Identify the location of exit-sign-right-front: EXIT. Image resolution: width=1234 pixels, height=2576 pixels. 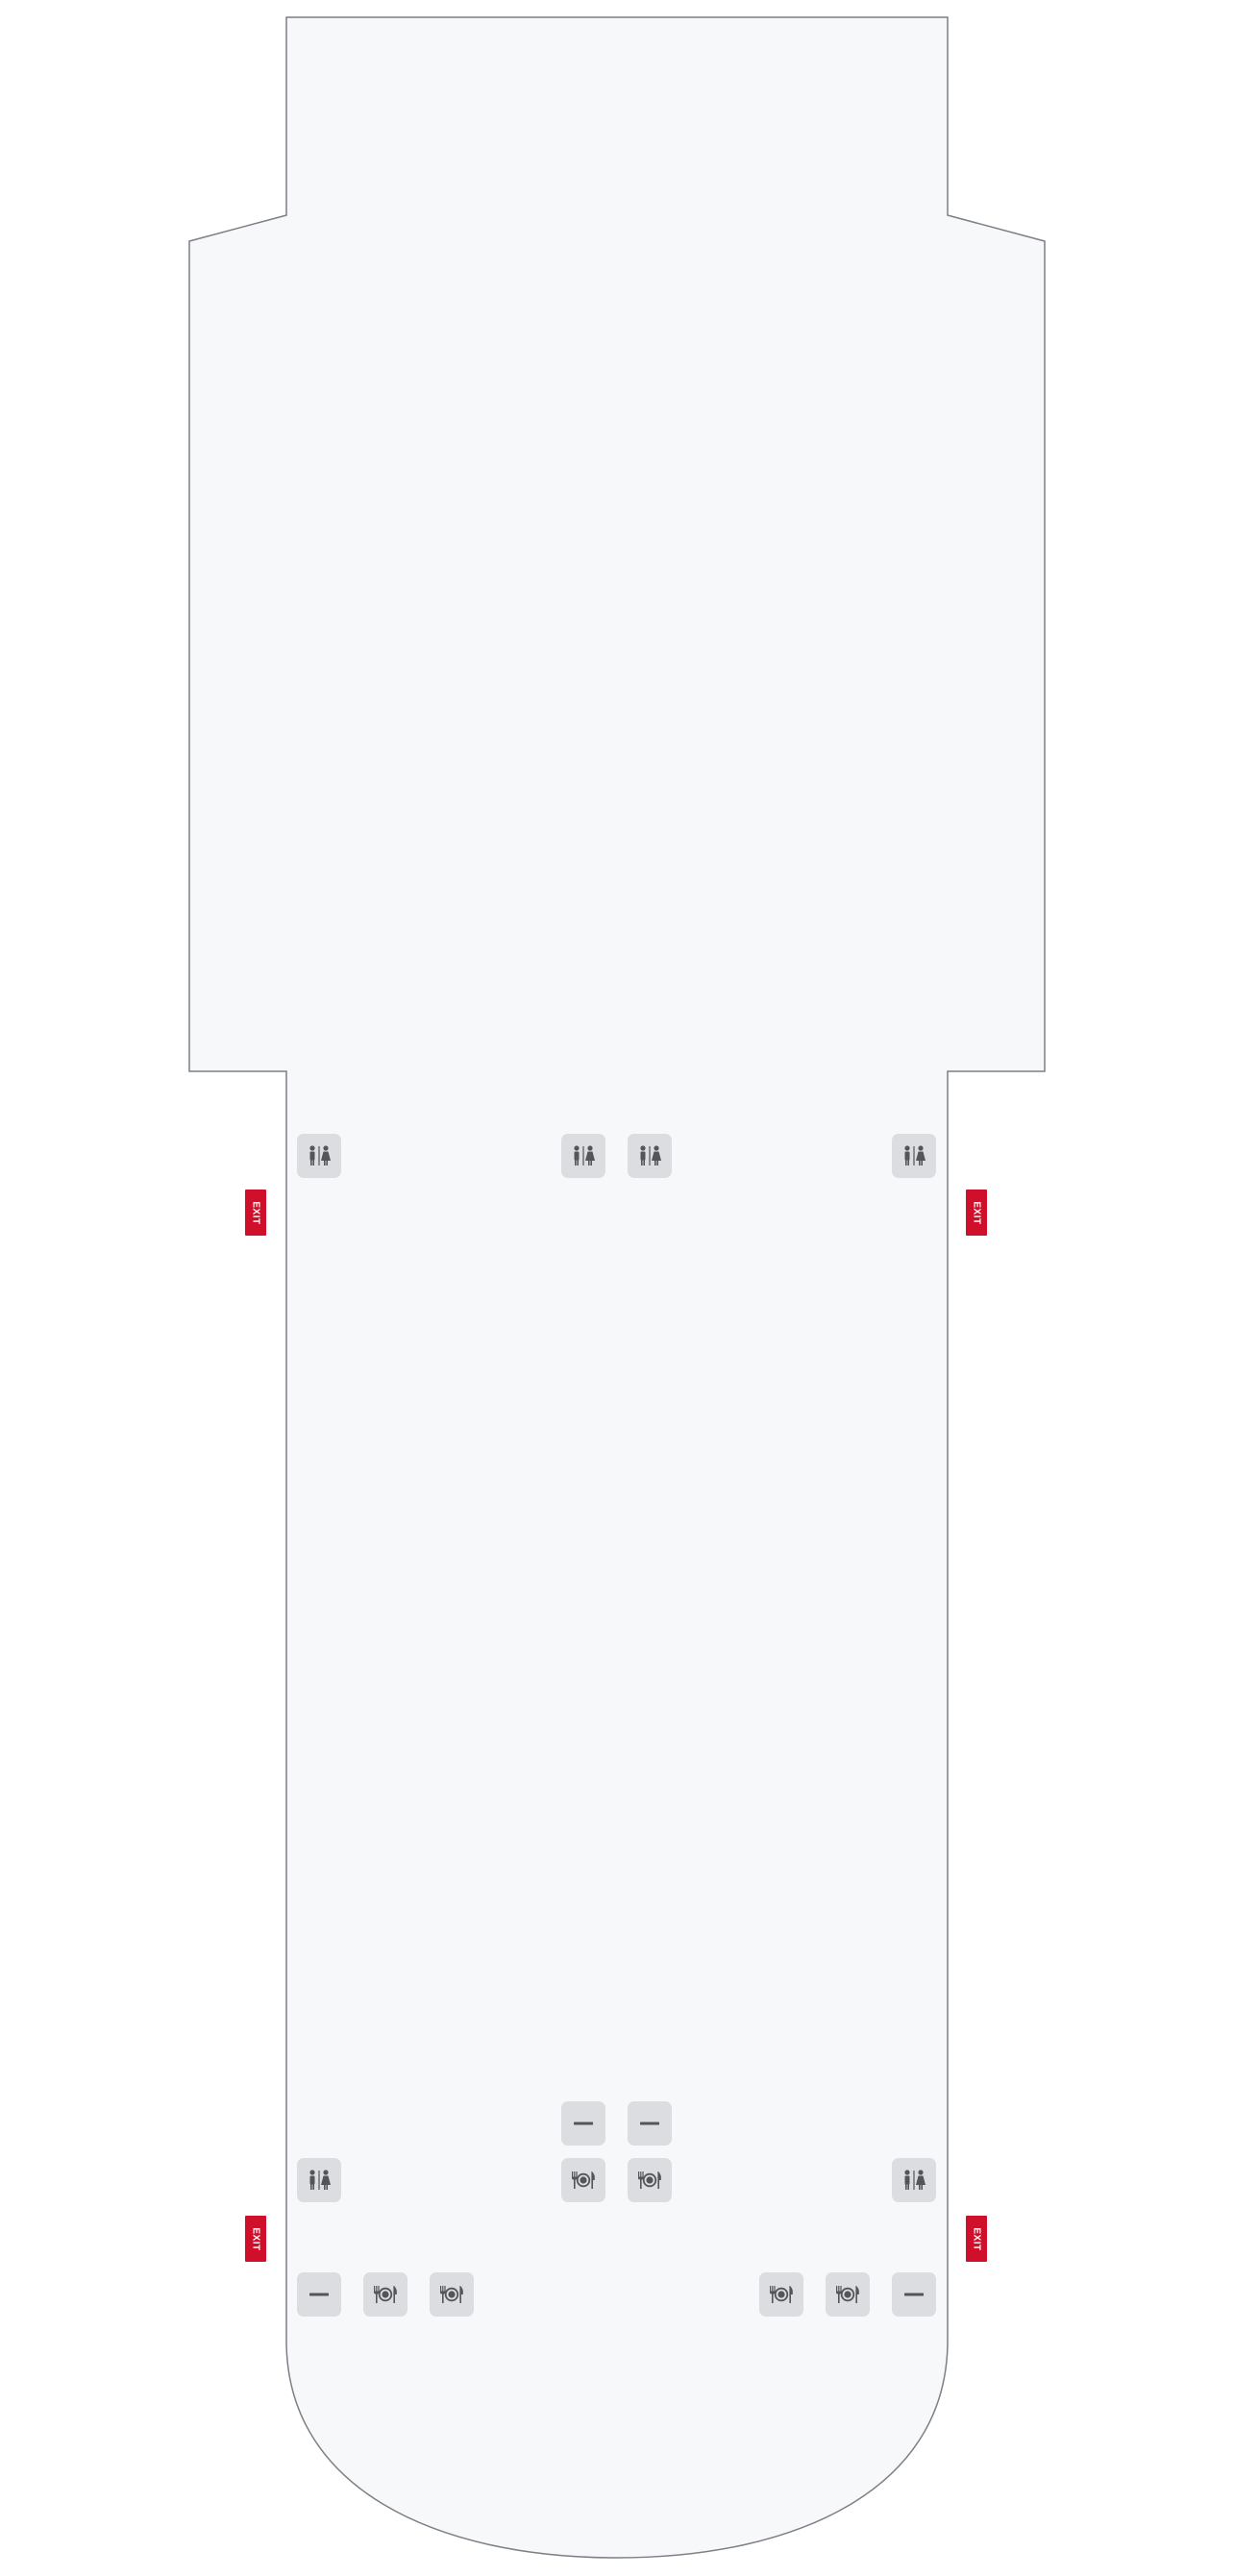
(977, 1213).